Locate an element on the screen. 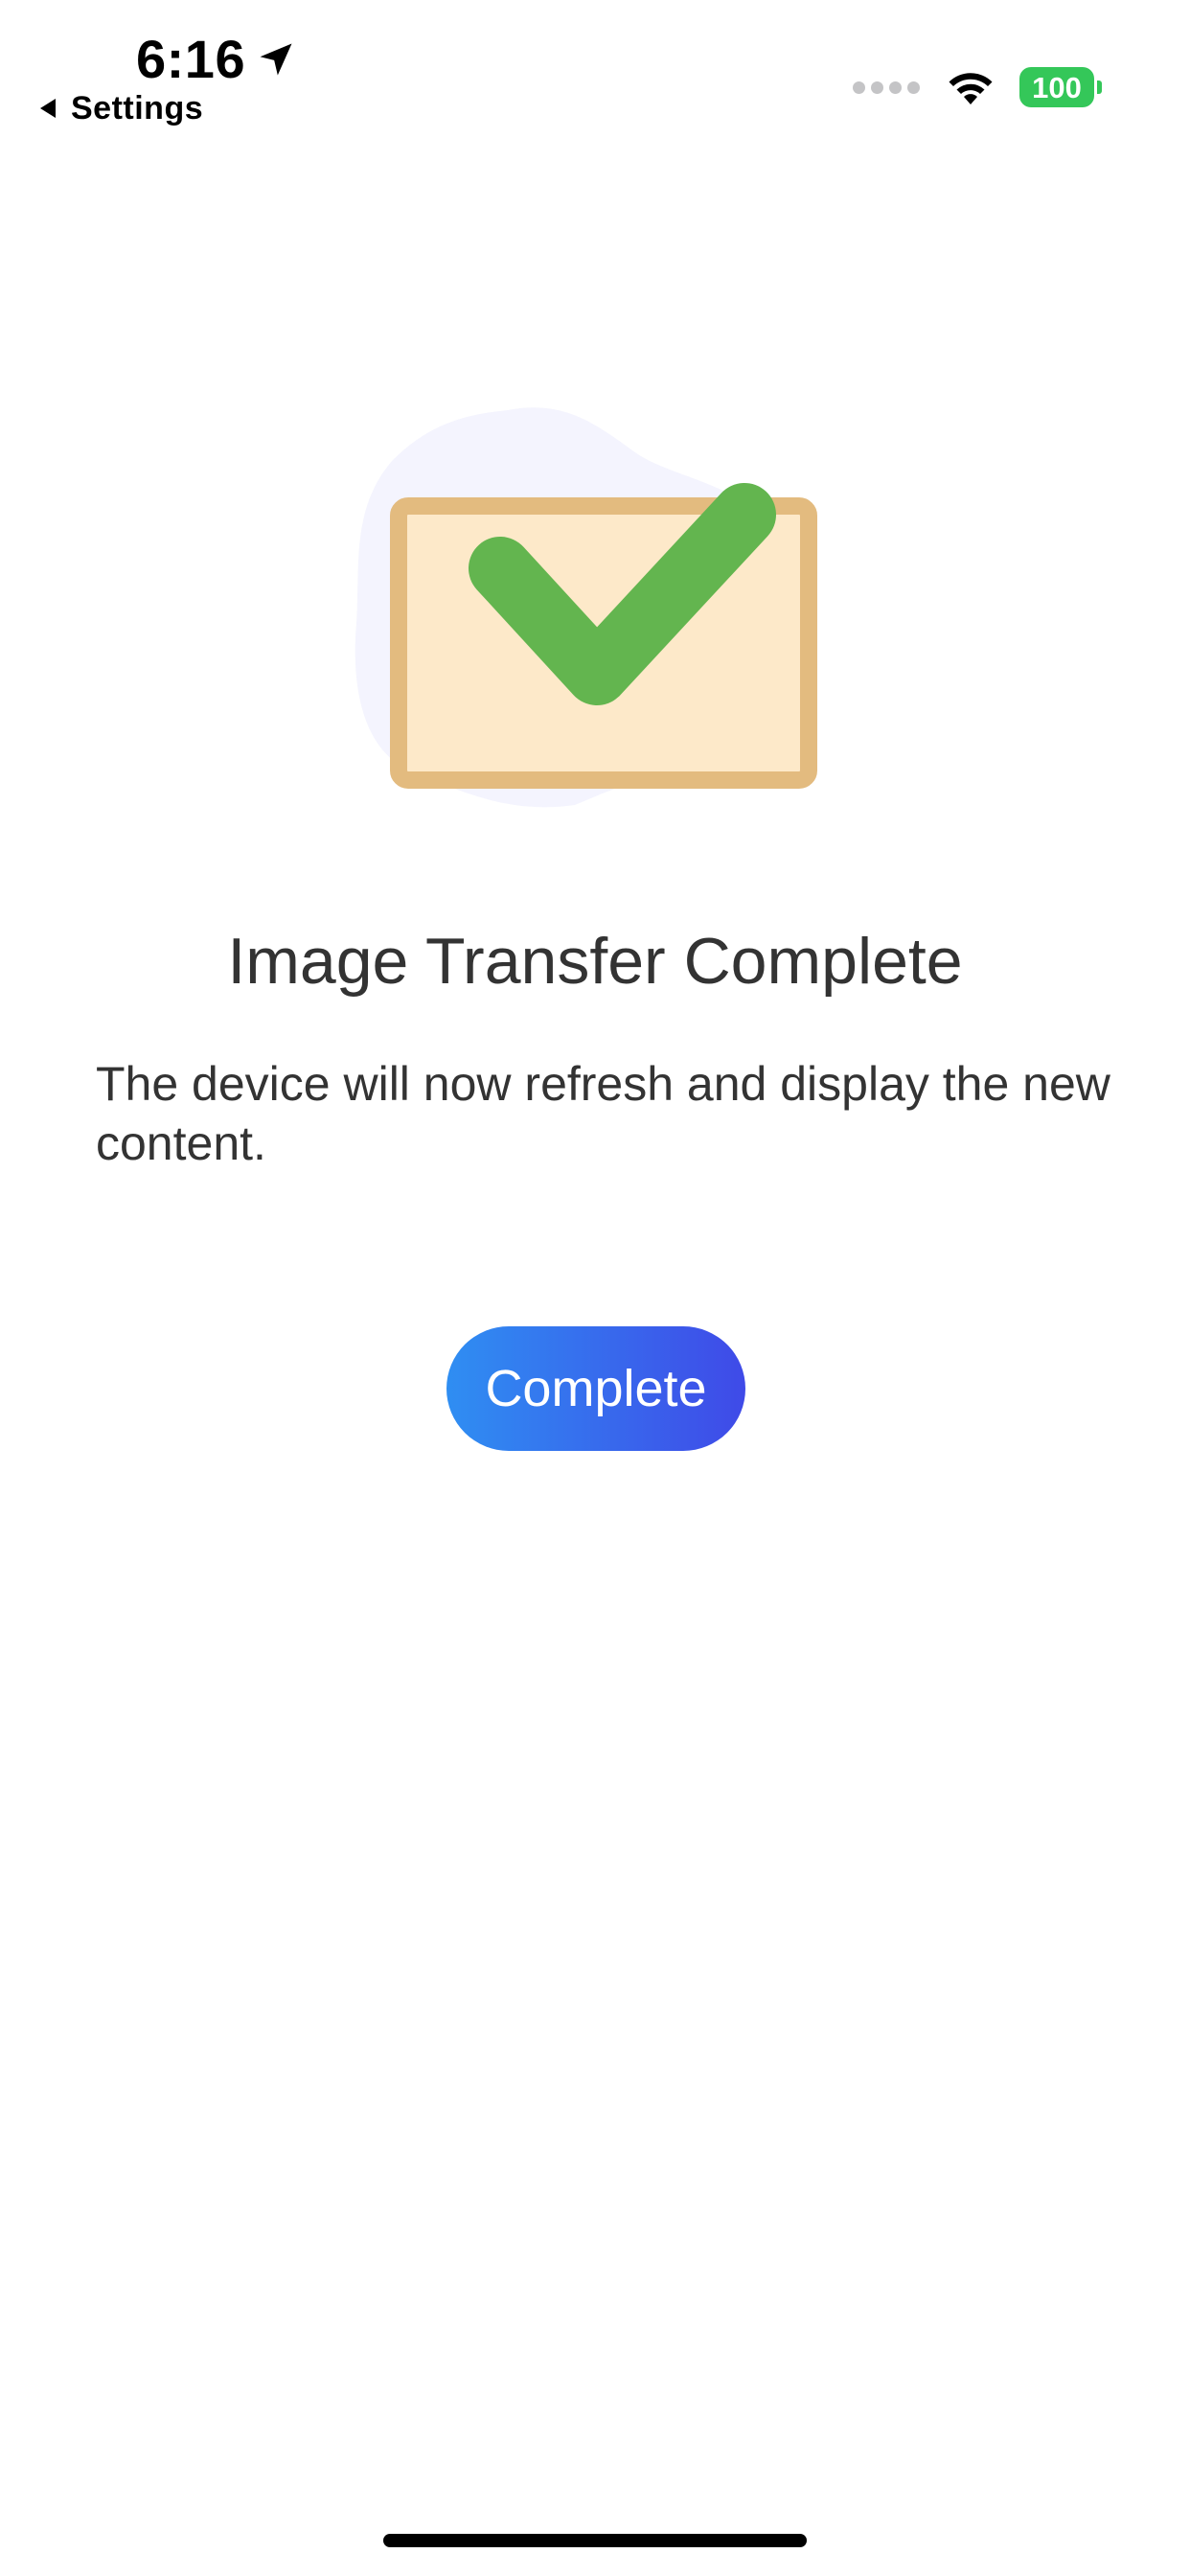 The image size is (1190, 2576). transfer-complete-illustration is located at coordinates (586, 607).